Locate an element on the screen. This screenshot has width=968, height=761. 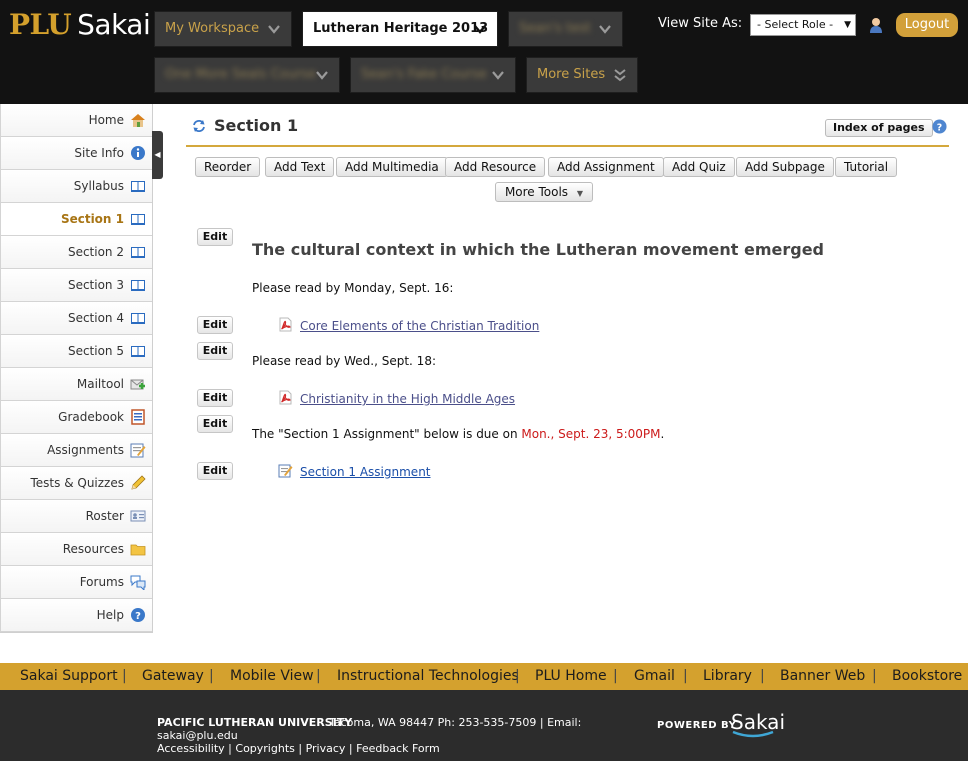
nav-item-roster: Roster is located at coordinates (76, 516).